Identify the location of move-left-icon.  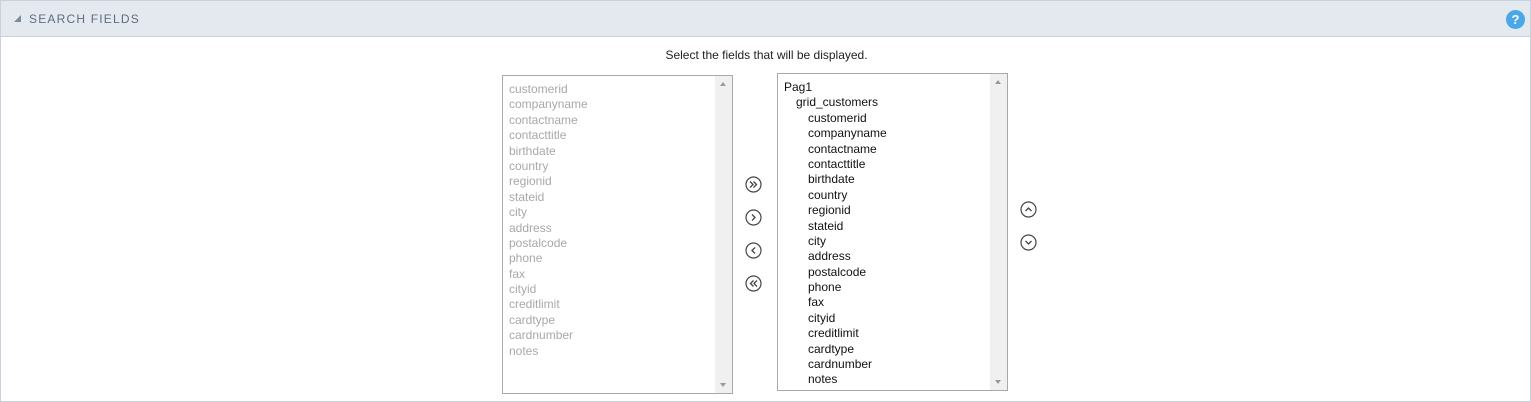
(753, 250).